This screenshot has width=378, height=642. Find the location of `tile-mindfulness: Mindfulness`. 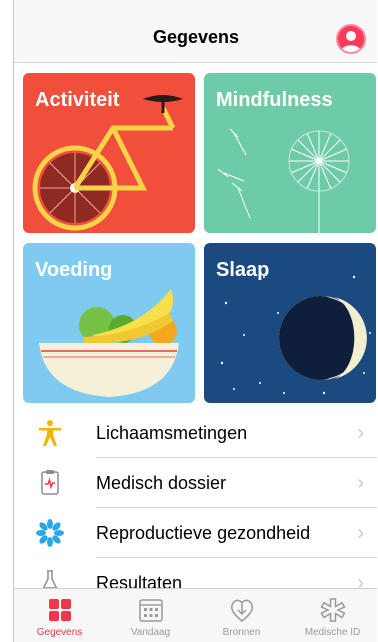

tile-mindfulness: Mindfulness is located at coordinates (290, 153).